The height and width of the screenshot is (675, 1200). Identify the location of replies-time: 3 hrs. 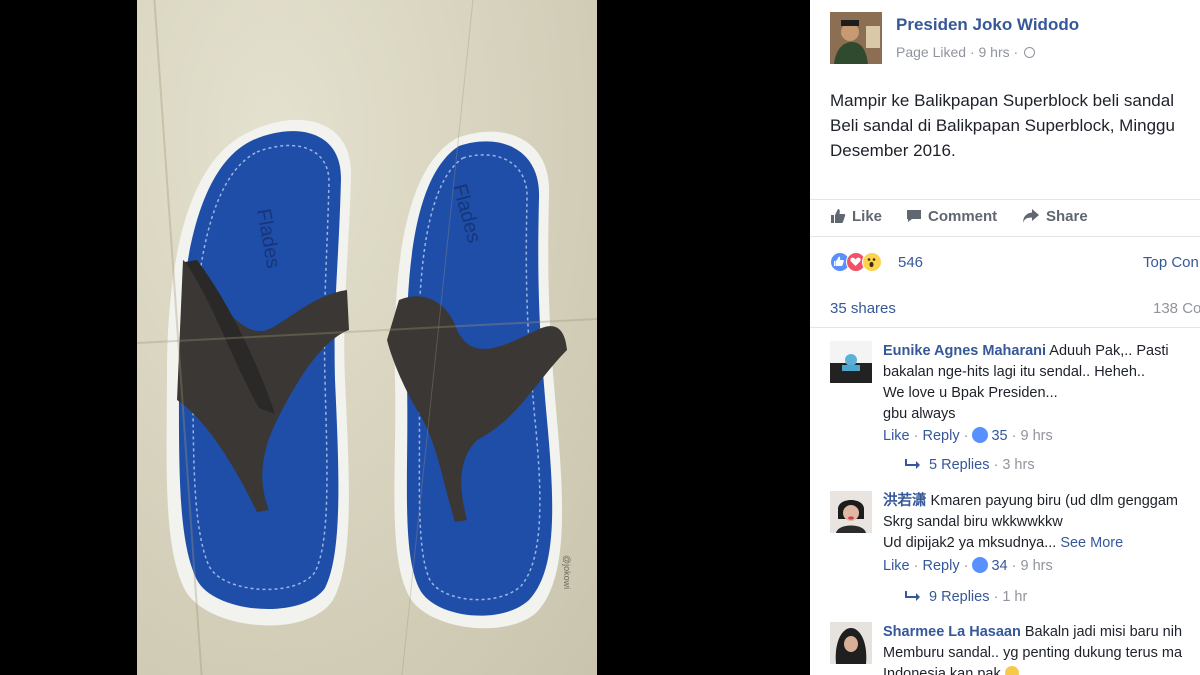
(1018, 465).